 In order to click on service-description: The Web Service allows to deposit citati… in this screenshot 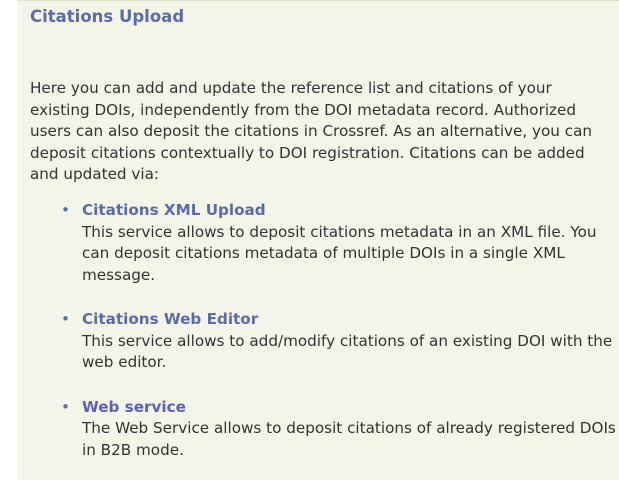, I will do `click(349, 439)`.